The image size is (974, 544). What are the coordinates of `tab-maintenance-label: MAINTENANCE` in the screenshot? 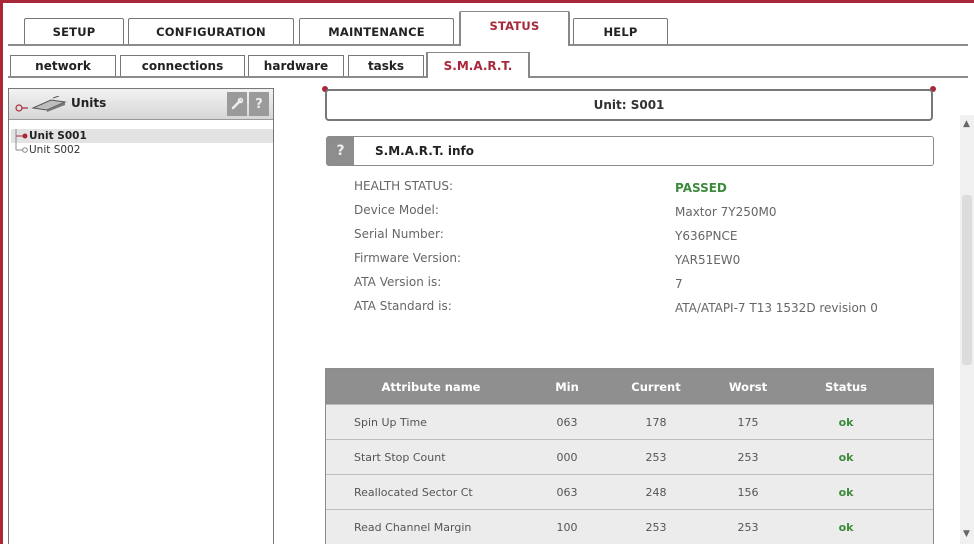 It's located at (376, 31).